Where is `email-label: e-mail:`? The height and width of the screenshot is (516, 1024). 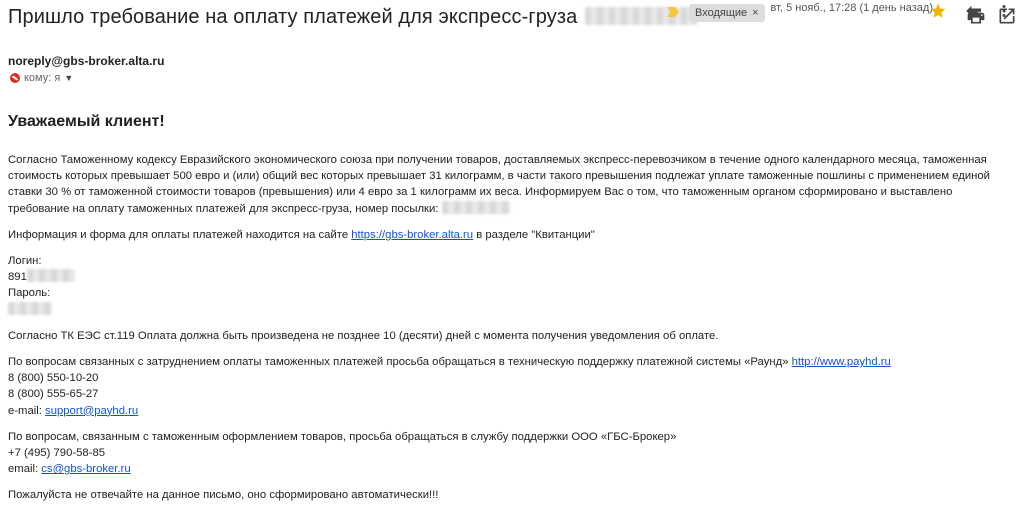
email-label: e-mail: is located at coordinates (25, 410).